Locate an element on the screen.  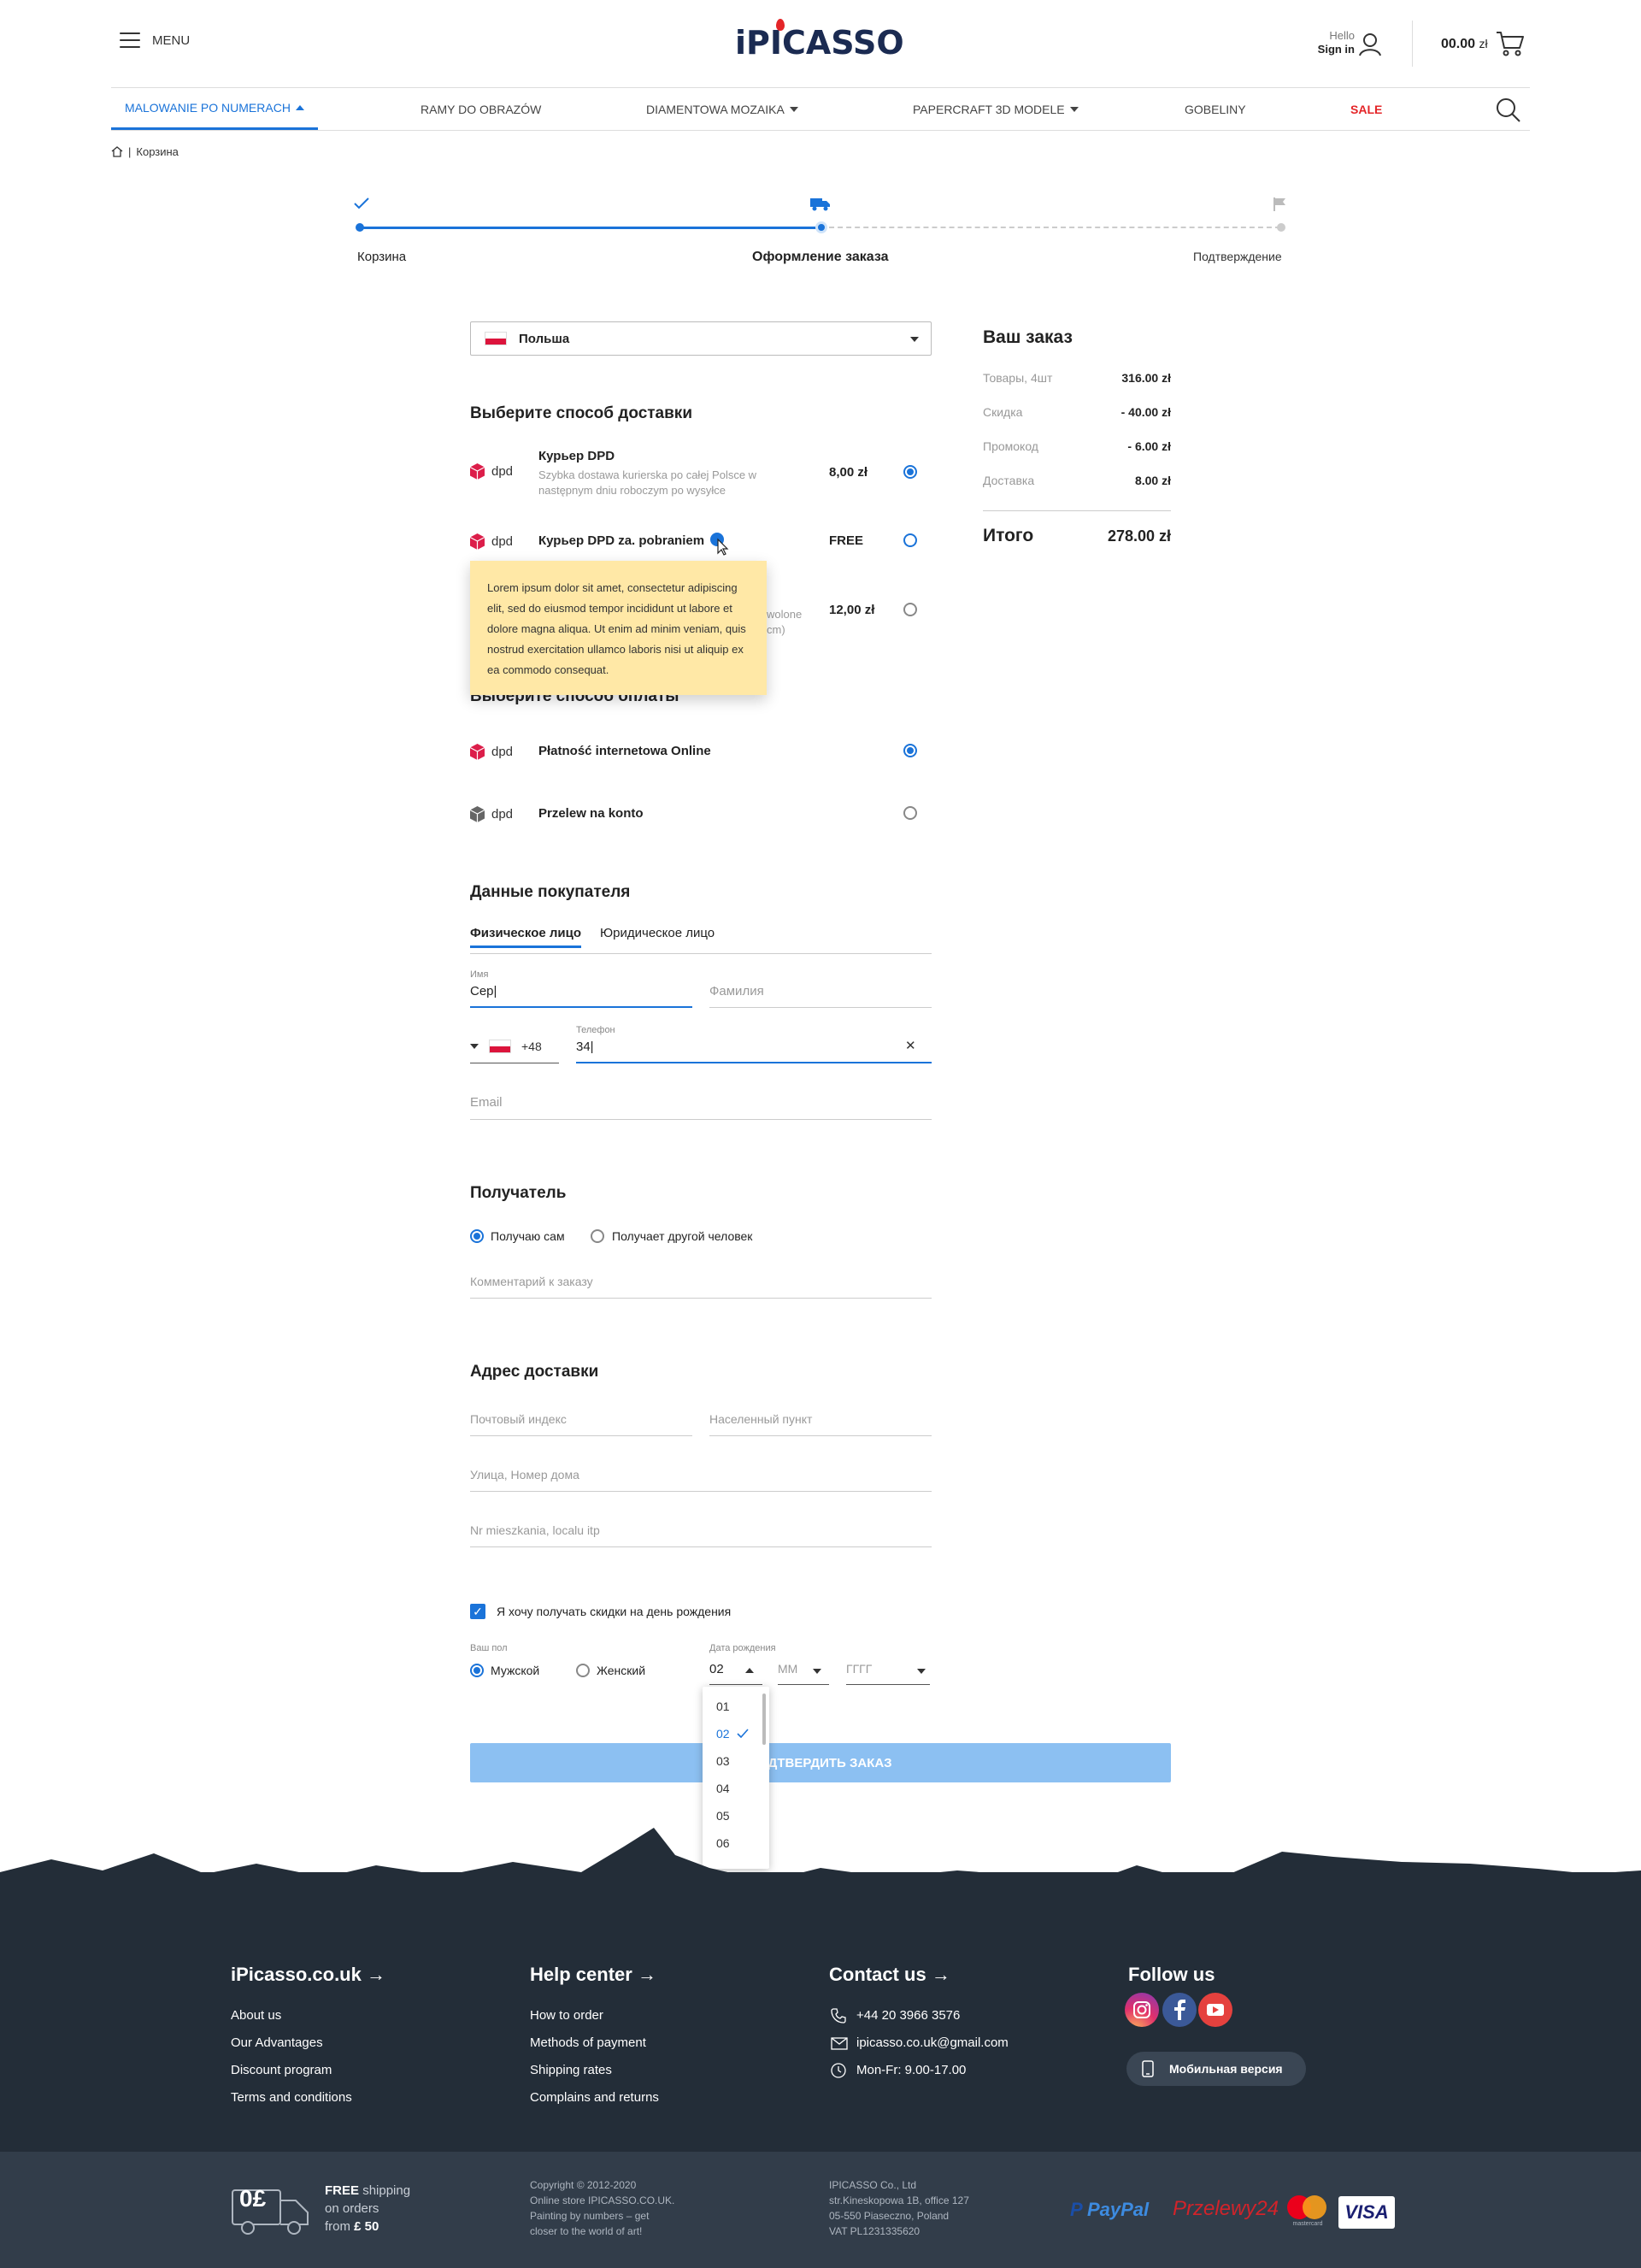
postal-input: Почтовый индекс is located at coordinates (518, 1419).